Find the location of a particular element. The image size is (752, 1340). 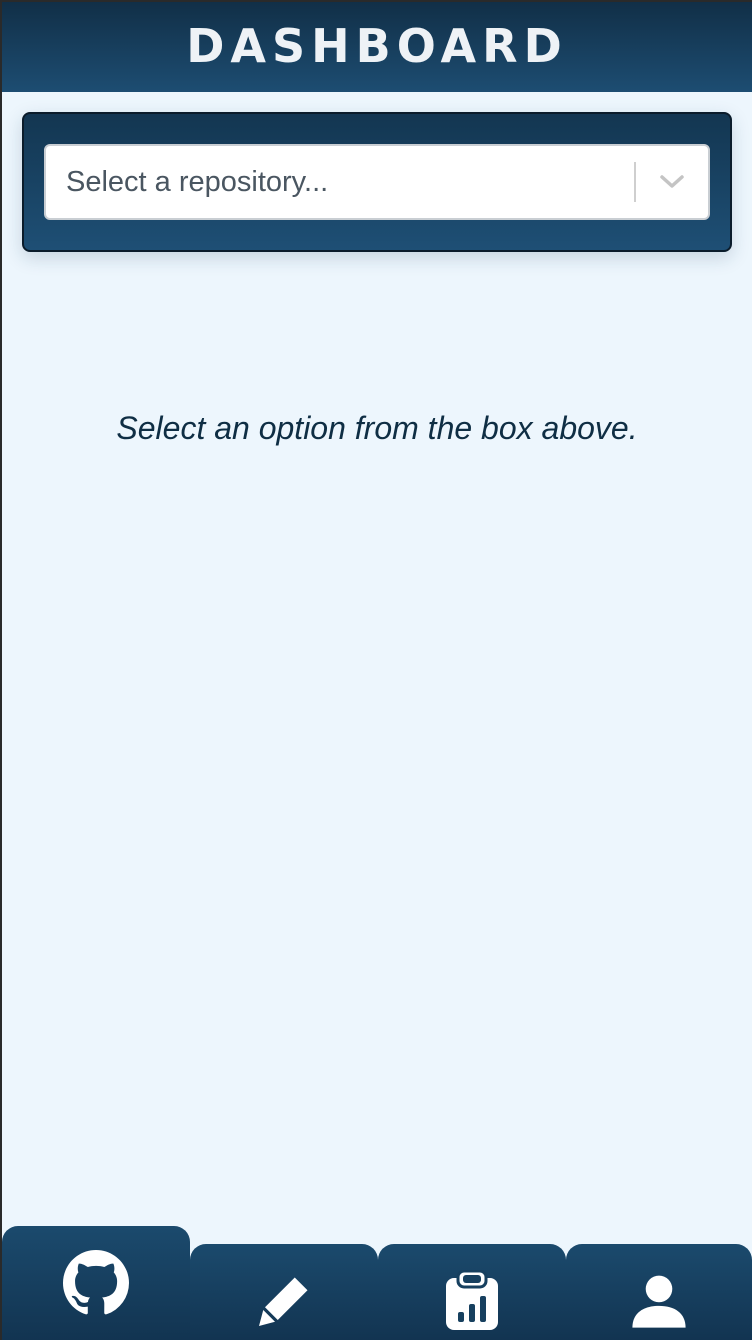

tab-edit is located at coordinates (284, 1292).